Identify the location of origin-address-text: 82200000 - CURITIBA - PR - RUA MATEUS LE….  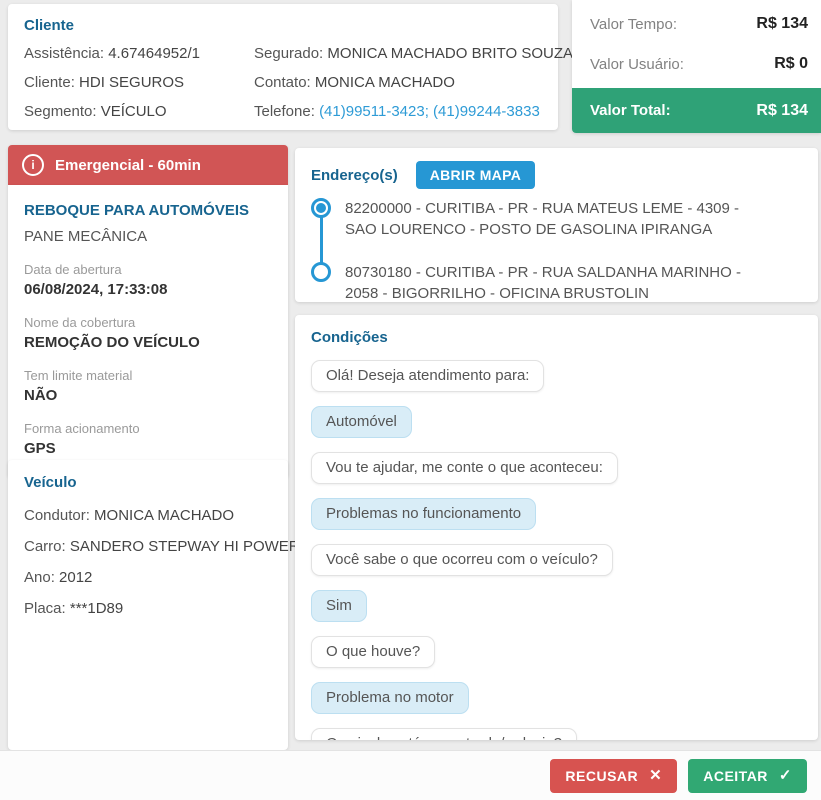
(542, 219).